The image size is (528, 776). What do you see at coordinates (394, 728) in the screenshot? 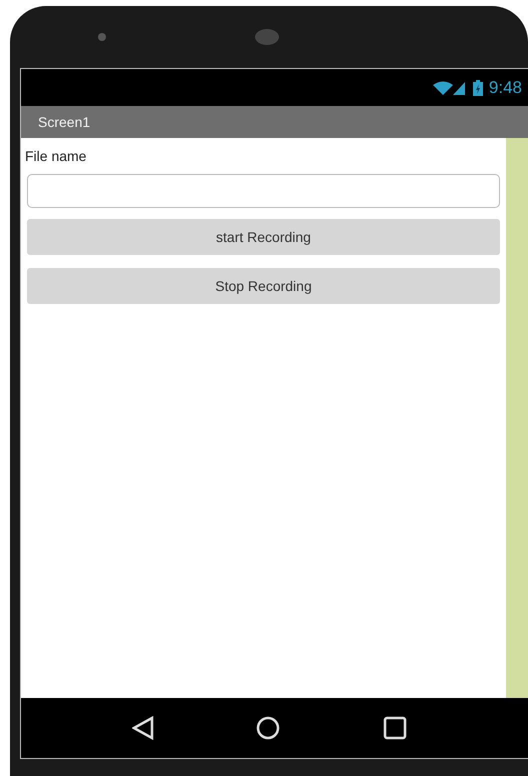
I see `recents-icon` at bounding box center [394, 728].